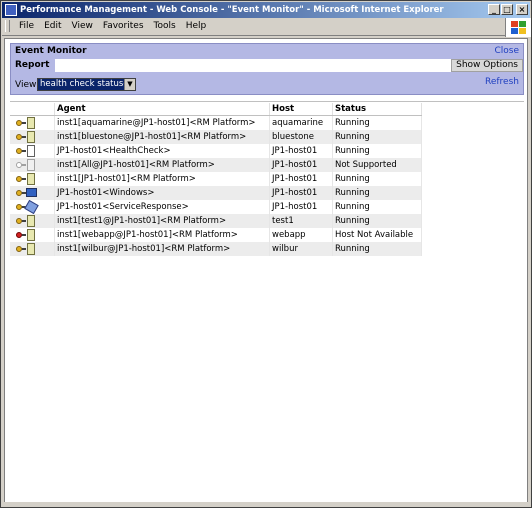 The width and height of the screenshot is (532, 508). Describe the element at coordinates (301, 221) in the screenshot. I see `host-cell: test1` at that location.